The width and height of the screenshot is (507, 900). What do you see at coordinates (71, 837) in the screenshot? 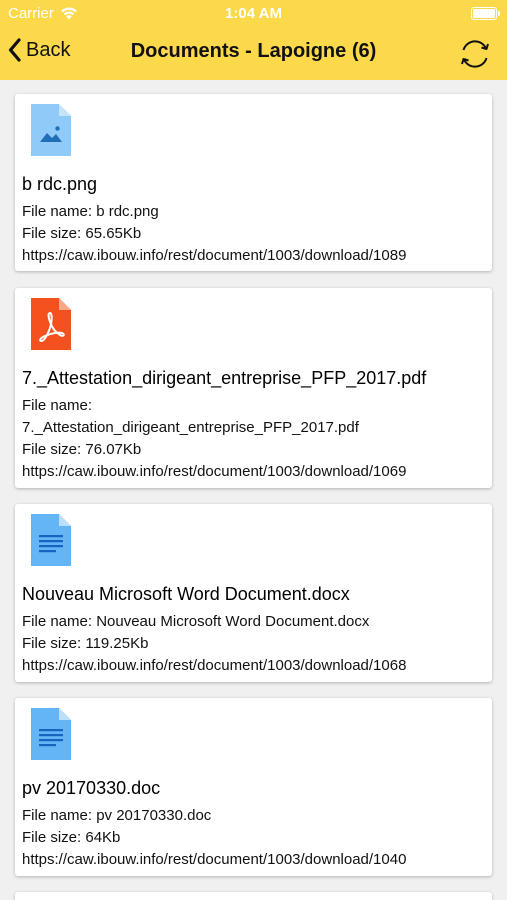
I see `file-size-line: File size: 64Kb` at bounding box center [71, 837].